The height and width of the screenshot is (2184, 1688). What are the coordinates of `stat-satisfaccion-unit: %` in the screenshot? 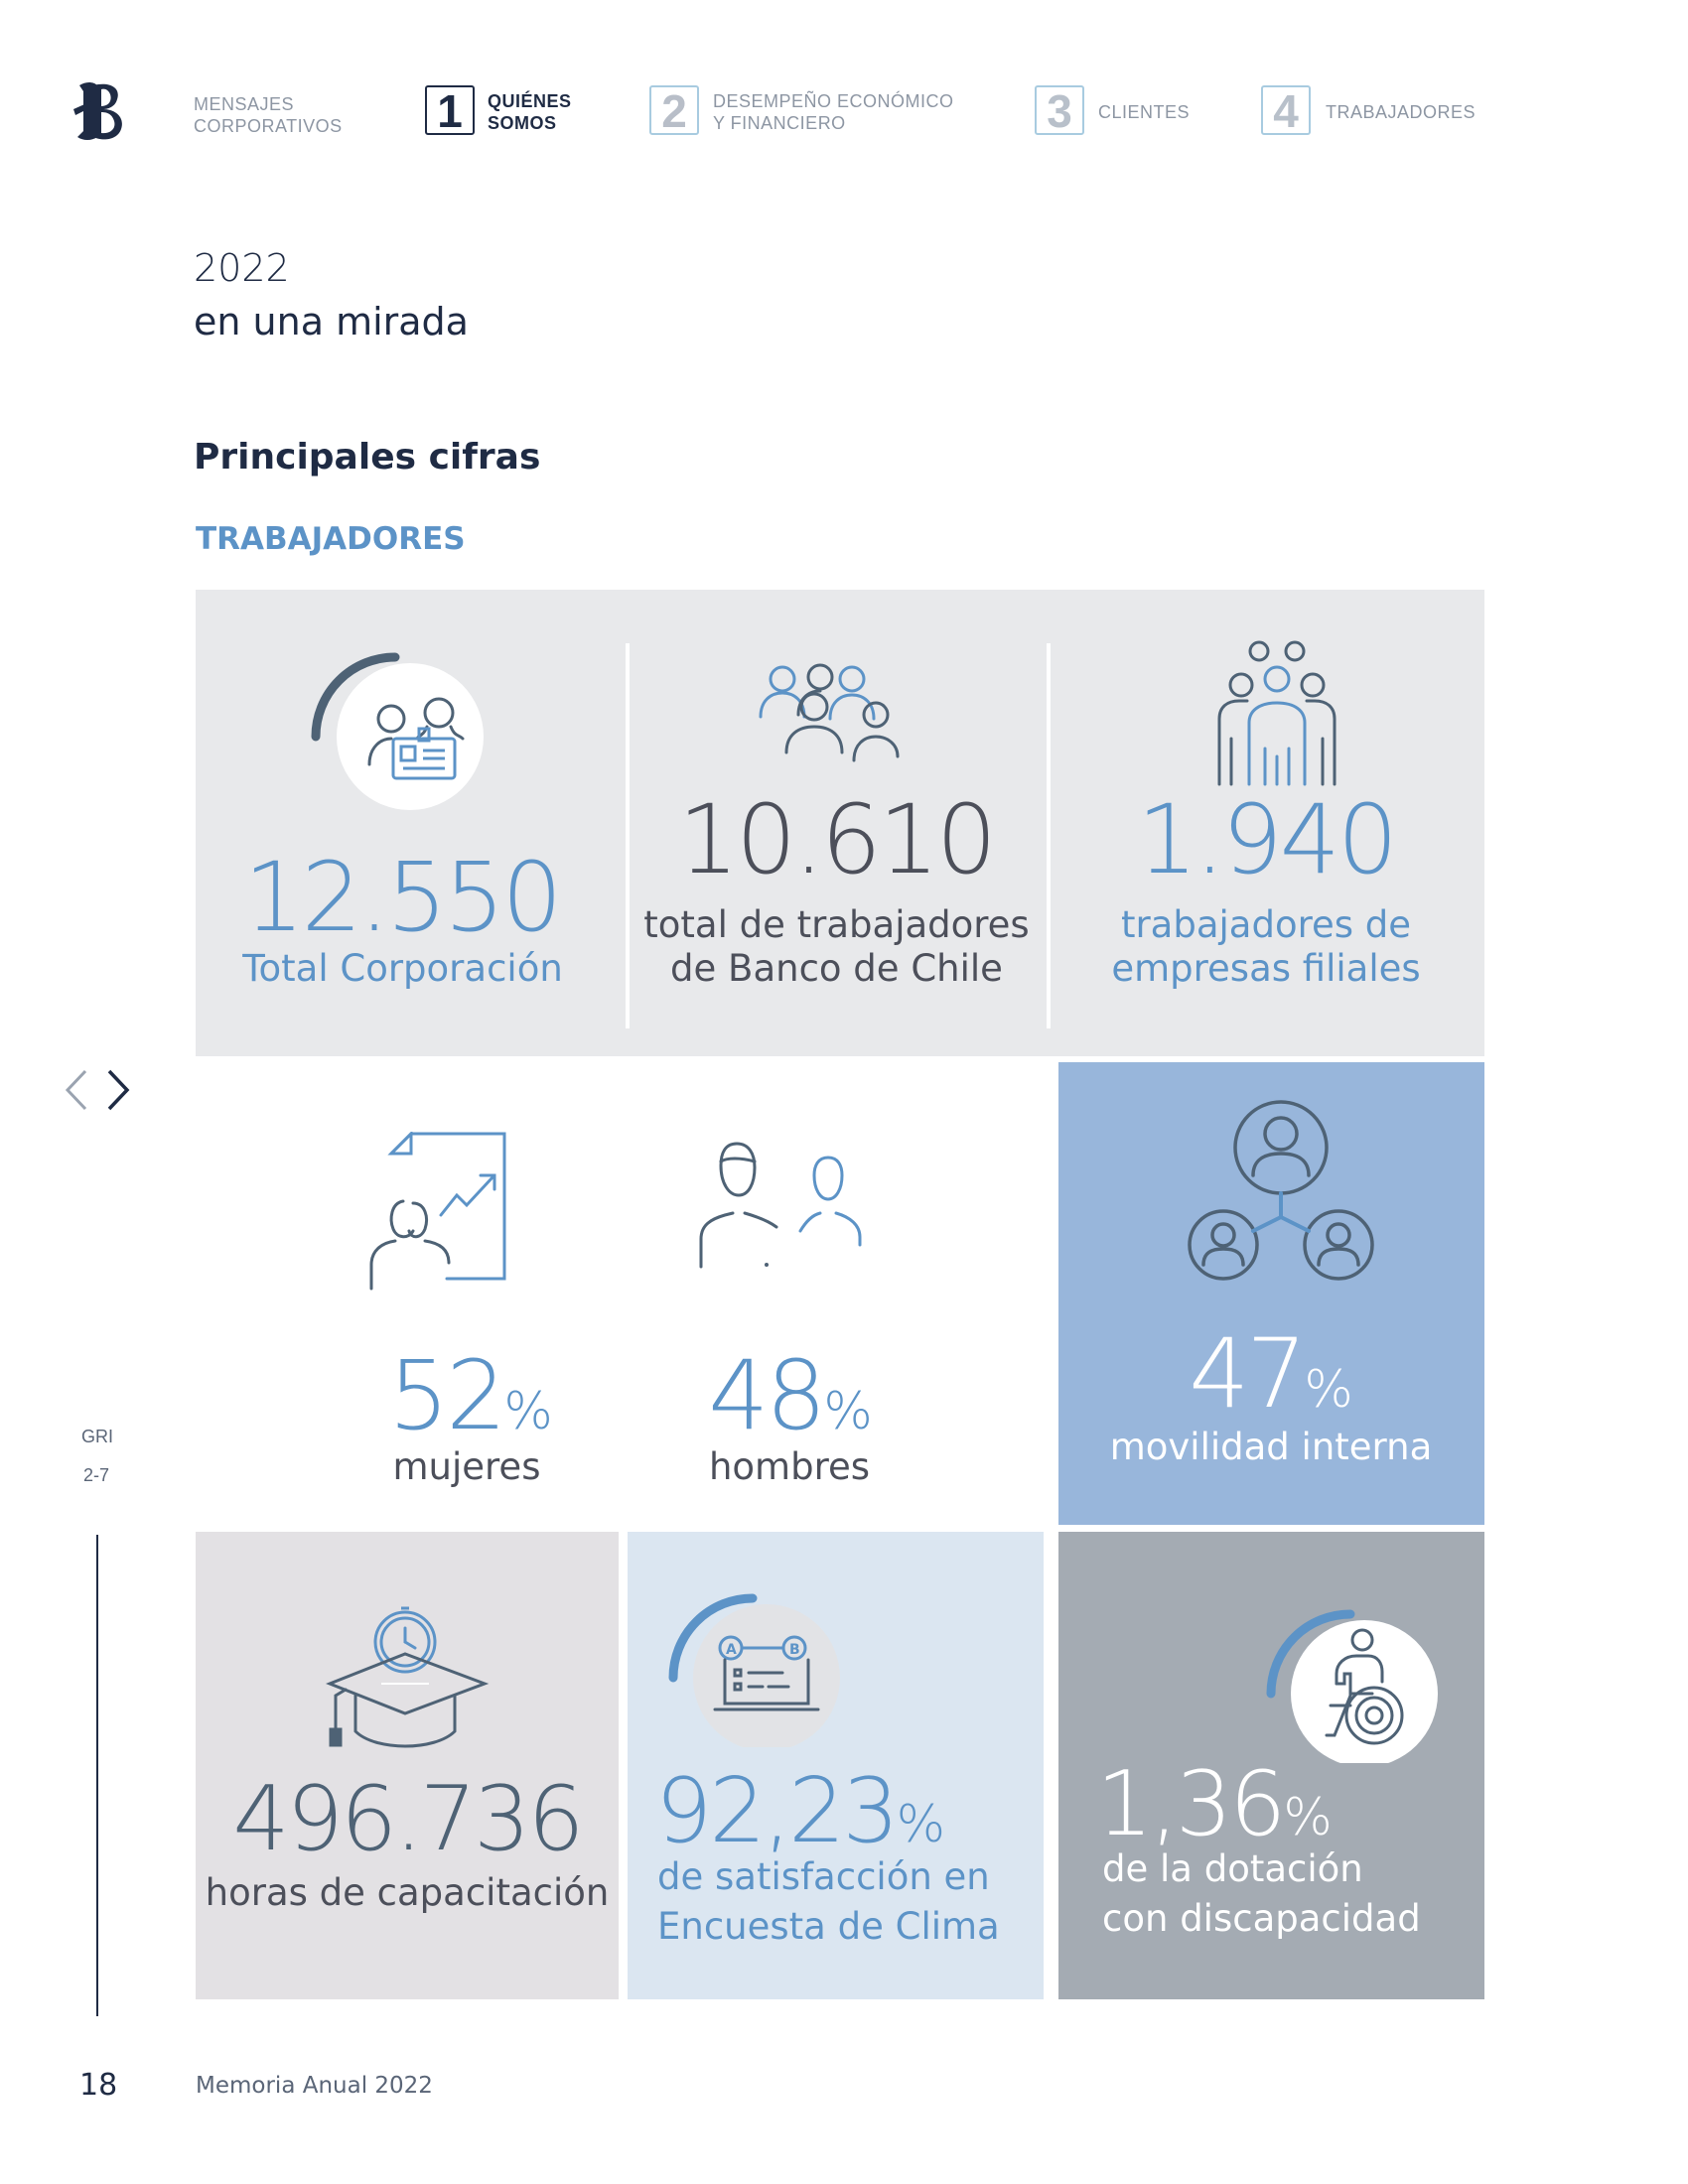 It's located at (921, 1824).